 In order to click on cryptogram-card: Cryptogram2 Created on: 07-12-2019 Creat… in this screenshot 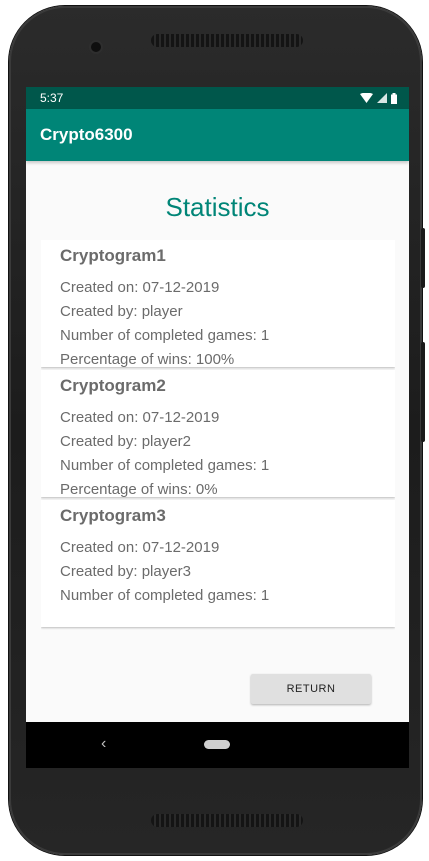, I will do `click(218, 434)`.